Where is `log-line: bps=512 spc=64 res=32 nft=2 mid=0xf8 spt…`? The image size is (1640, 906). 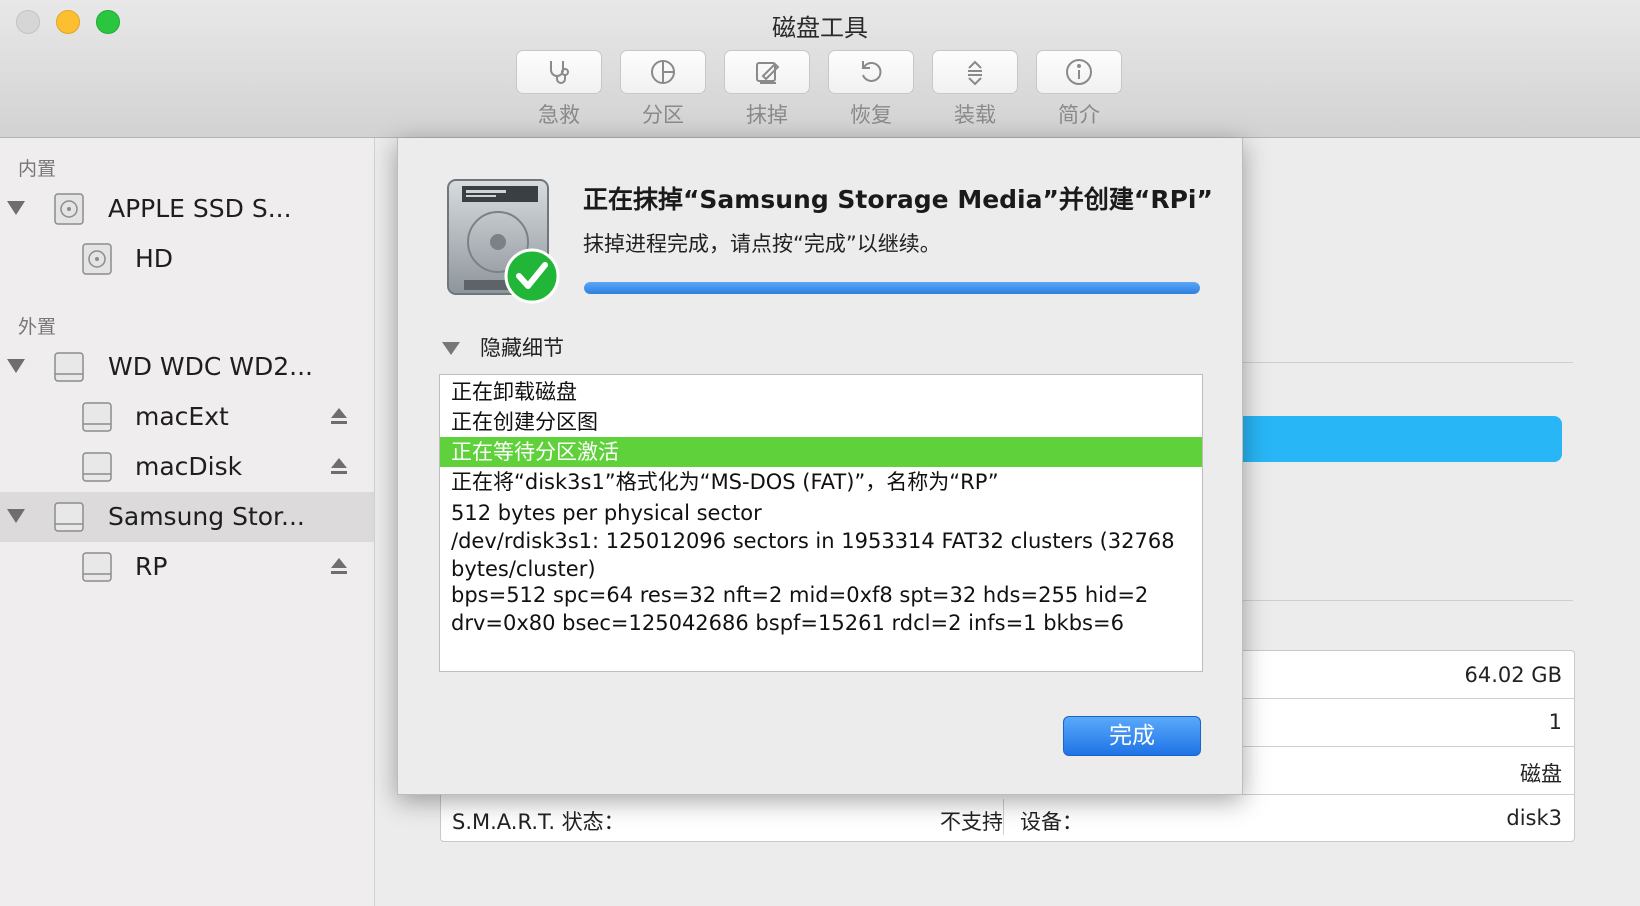 log-line: bps=512 spc=64 res=32 nft=2 mid=0xf8 spt… is located at coordinates (800, 609).